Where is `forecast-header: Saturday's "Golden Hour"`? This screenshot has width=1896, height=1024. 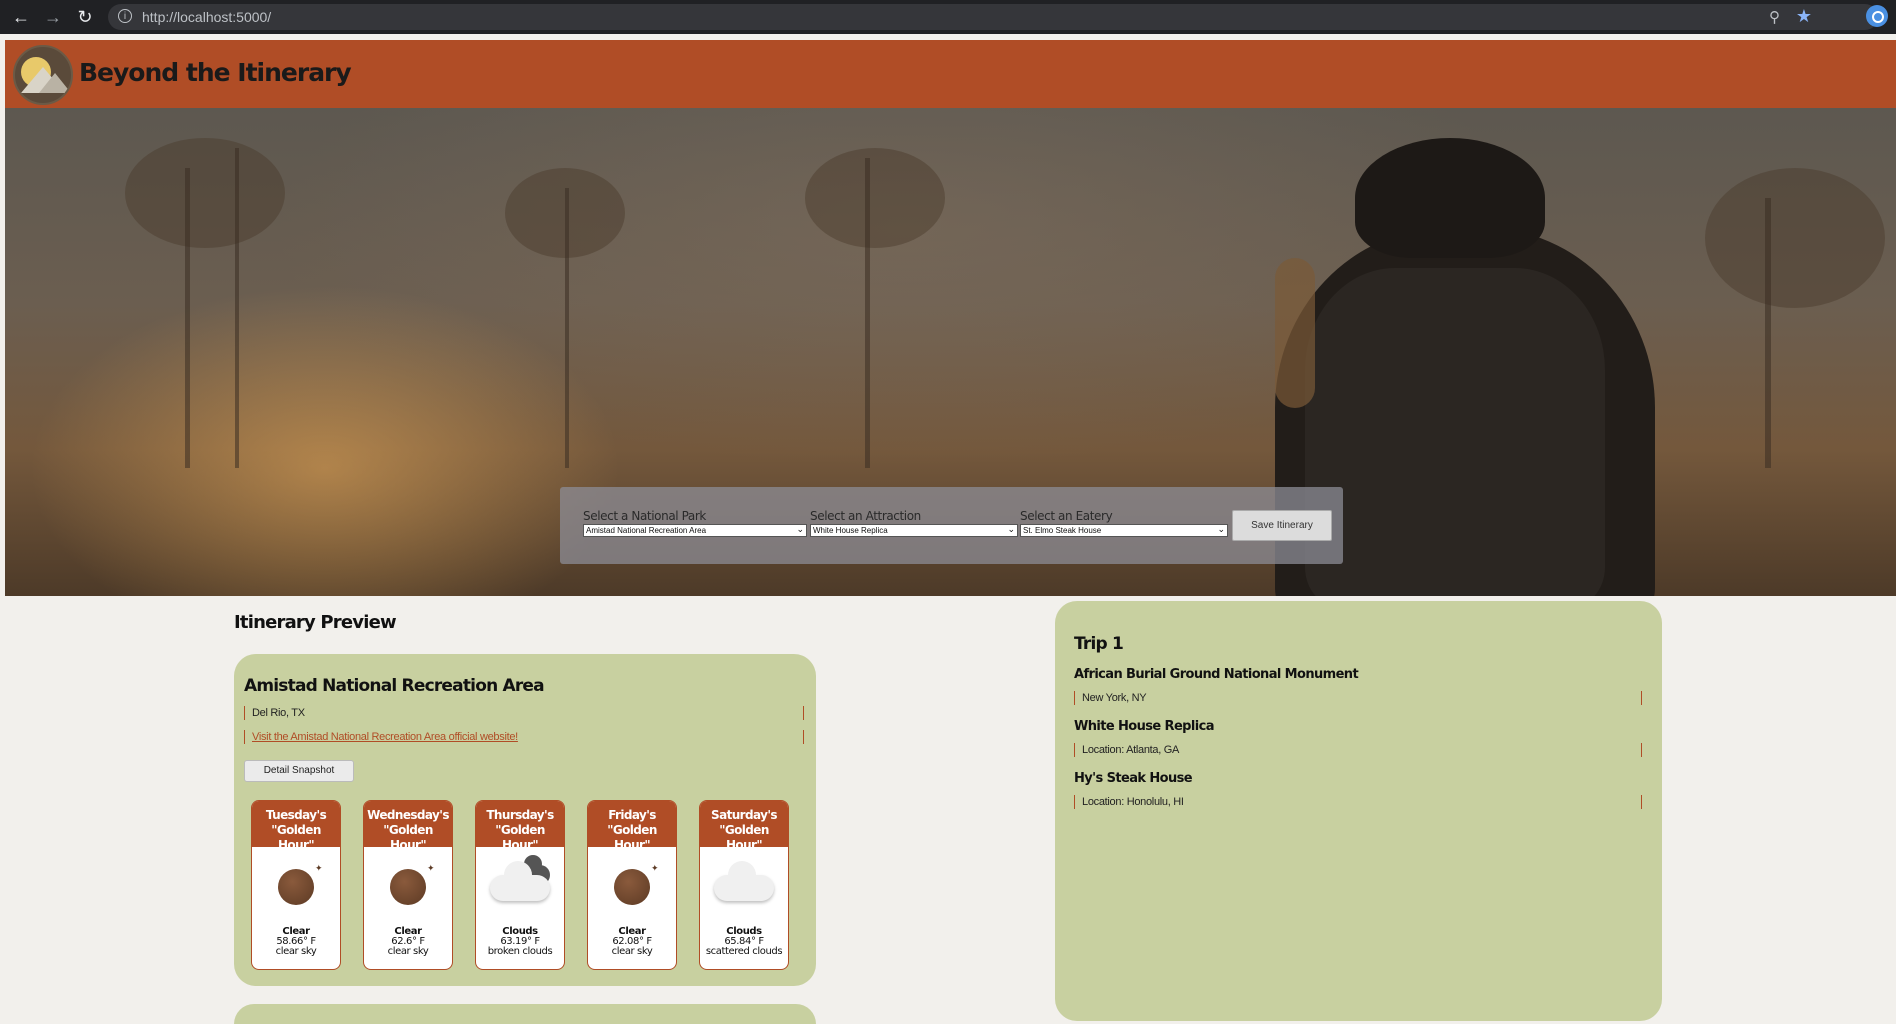
forecast-header: Saturday's "Golden Hour" is located at coordinates (744, 826).